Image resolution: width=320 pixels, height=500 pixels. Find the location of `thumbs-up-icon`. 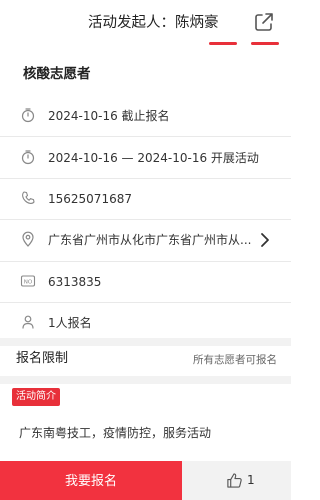

thumbs-up-icon is located at coordinates (234, 480).